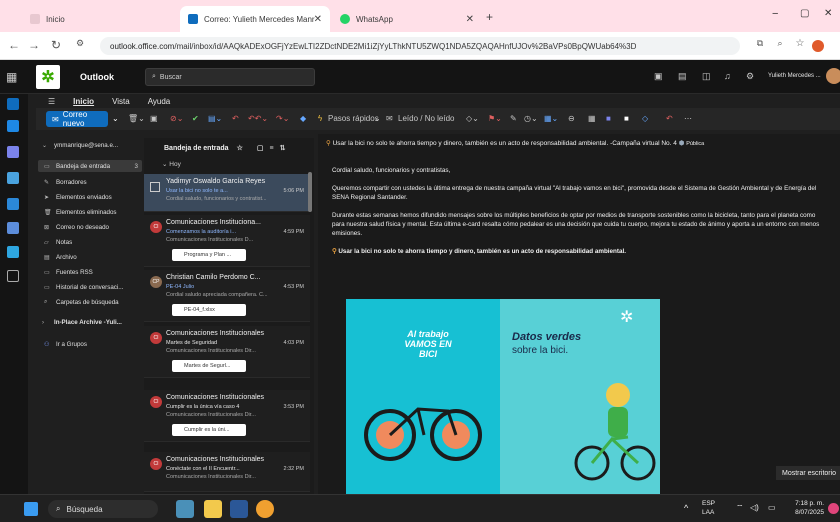 This screenshot has height=522, width=840. I want to click on pin-icon: ✎, so click(513, 118).